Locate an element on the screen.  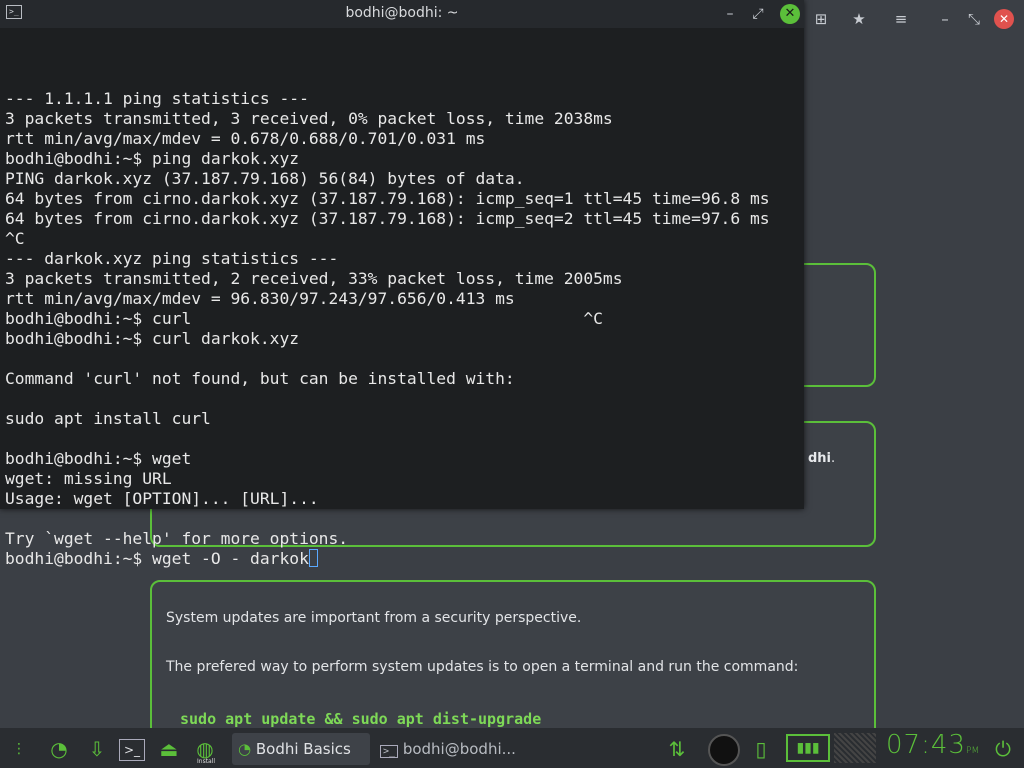
terminal-prompt-line: bodhi@bodhi:~$ wget -O - darkok is located at coordinates (403, 559).